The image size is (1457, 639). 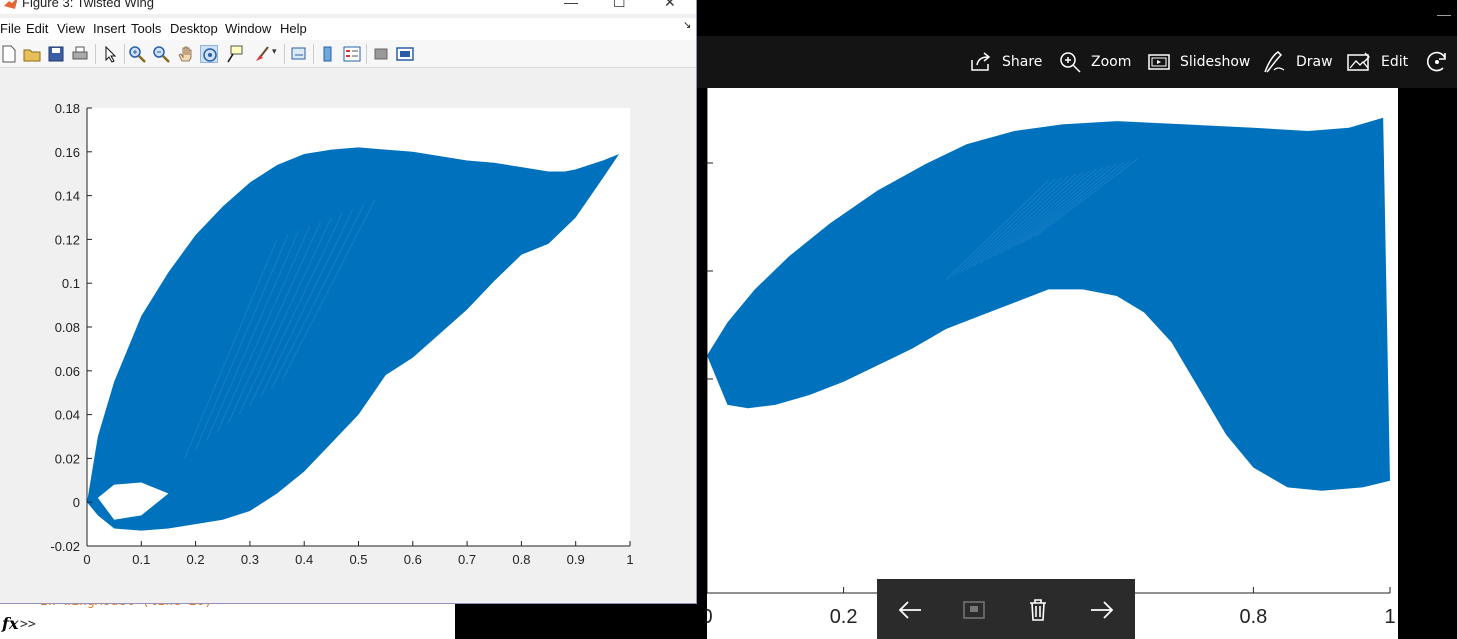 I want to click on share-button: Share, so click(x=1006, y=62).